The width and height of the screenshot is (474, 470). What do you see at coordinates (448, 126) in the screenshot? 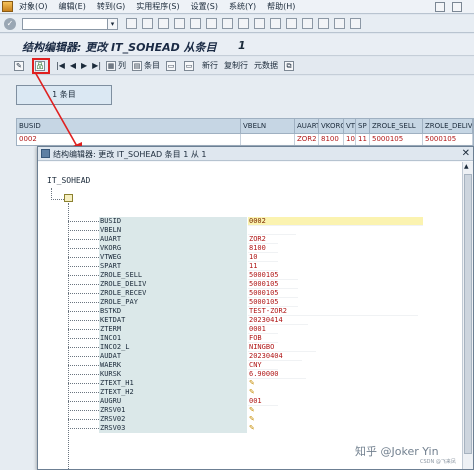
I see `col-header: ZROLE_DELIV` at bounding box center [448, 126].